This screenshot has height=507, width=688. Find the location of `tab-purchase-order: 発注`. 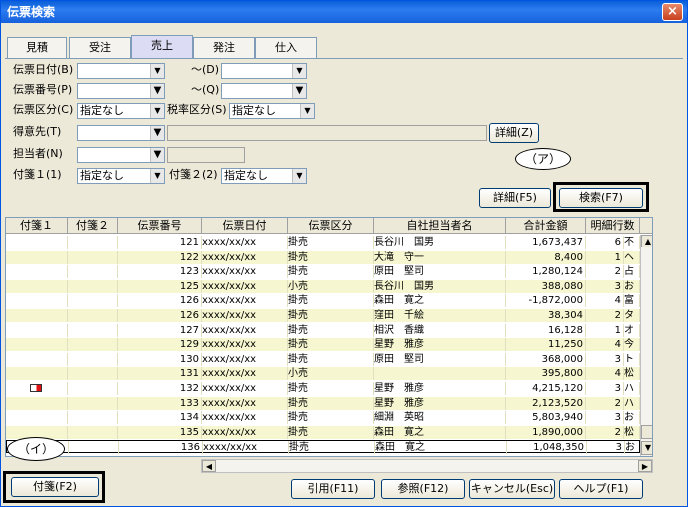

tab-purchase-order: 発注 is located at coordinates (224, 48).